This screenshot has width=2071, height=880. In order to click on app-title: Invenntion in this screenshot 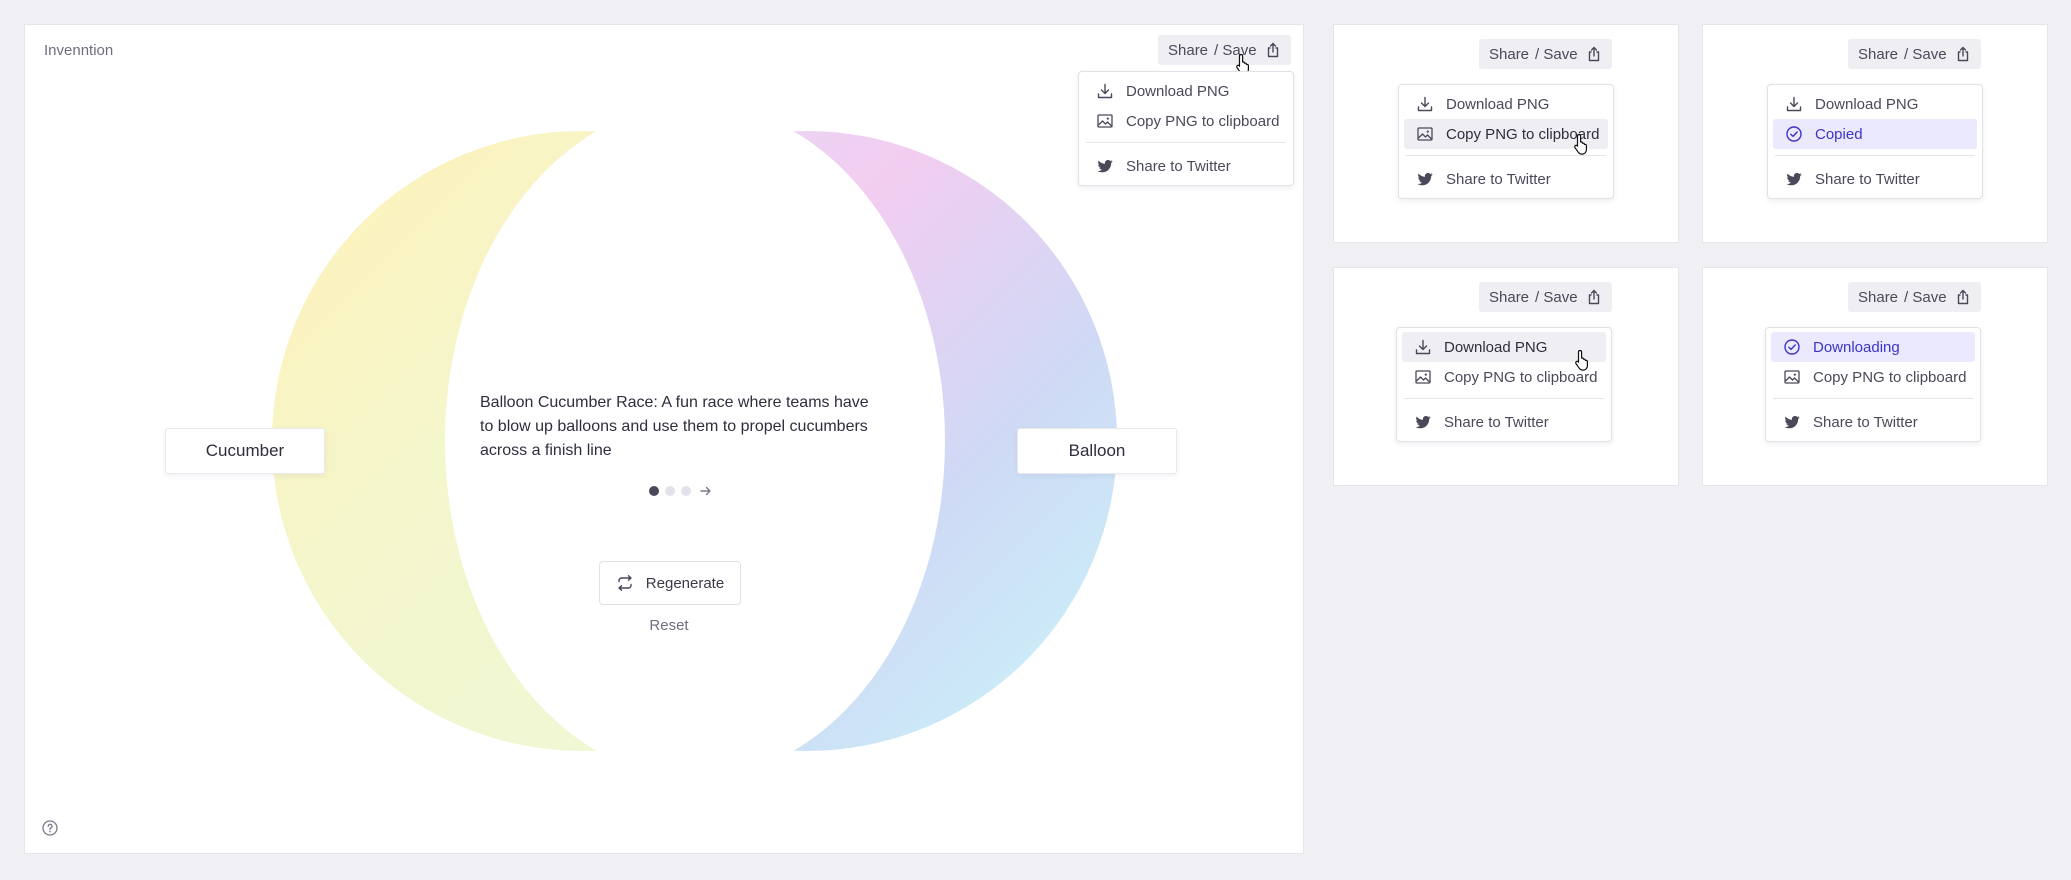, I will do `click(79, 50)`.